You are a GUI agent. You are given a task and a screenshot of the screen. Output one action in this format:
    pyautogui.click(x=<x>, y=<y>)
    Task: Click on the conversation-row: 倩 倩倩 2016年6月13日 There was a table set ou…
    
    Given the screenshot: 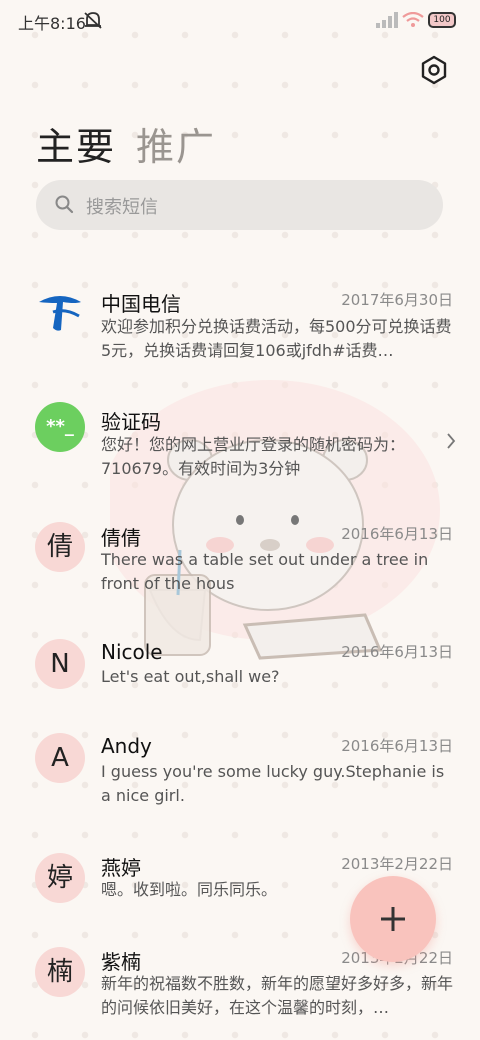 What is the action you would take?
    pyautogui.click(x=240, y=563)
    